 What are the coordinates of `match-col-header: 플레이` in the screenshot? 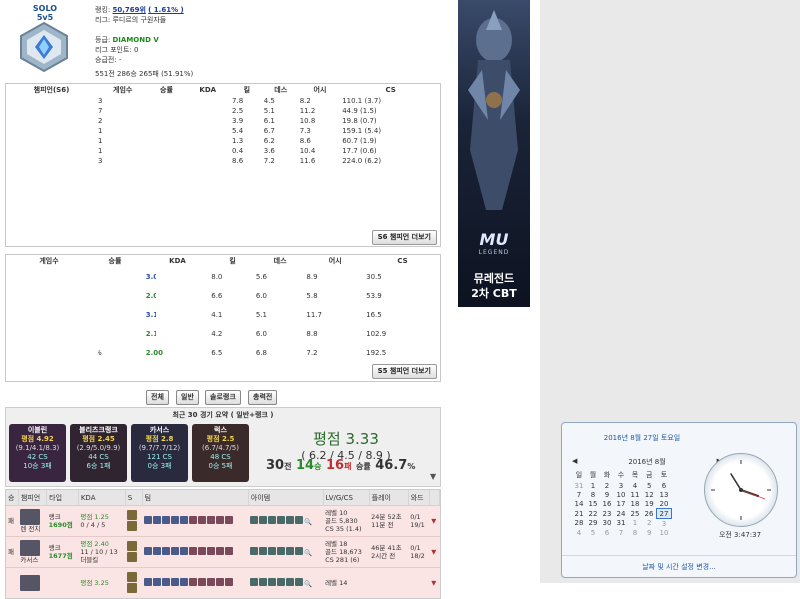 It's located at (389, 498).